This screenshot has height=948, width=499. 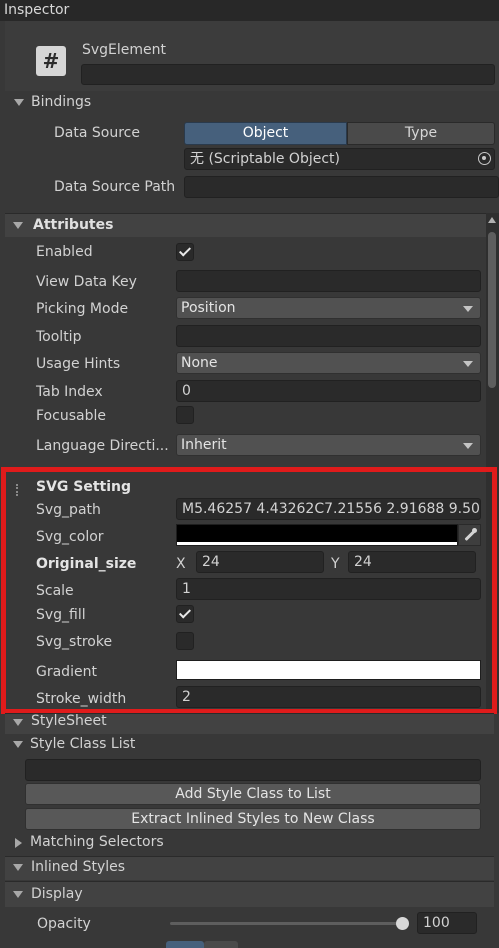 What do you see at coordinates (78, 867) in the screenshot?
I see `inlined-styles-header: Inlined Styles` at bounding box center [78, 867].